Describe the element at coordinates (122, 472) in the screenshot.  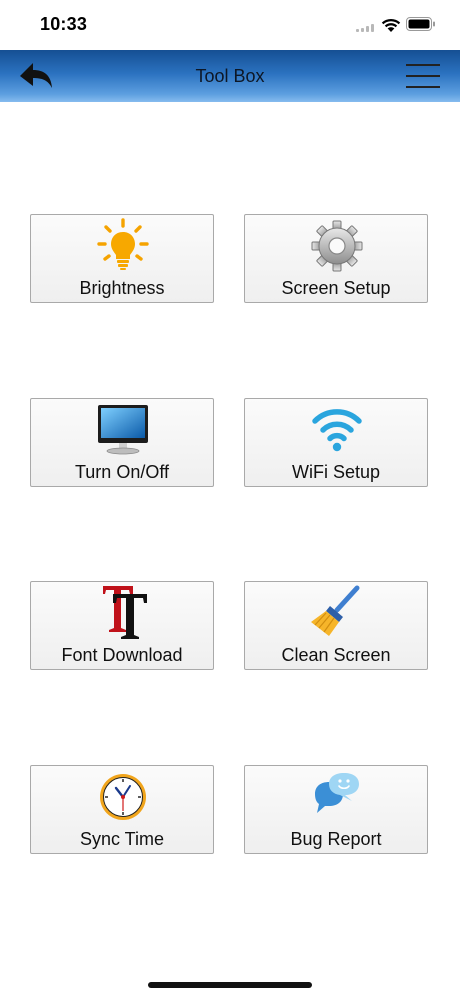
I see `turn-on-off-label: Turn On/Off` at that location.